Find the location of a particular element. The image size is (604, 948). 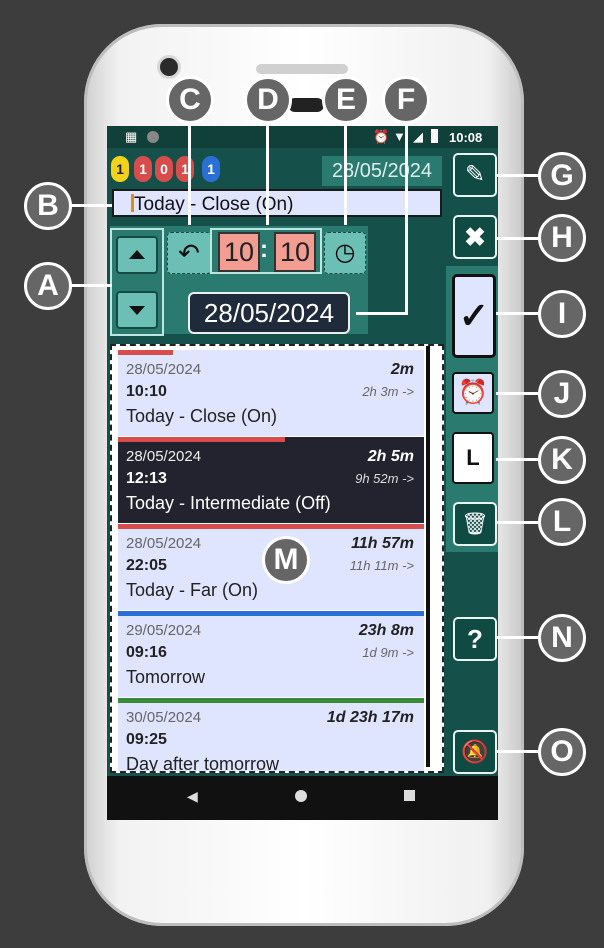

check-icon: ✓ is located at coordinates (474, 315).